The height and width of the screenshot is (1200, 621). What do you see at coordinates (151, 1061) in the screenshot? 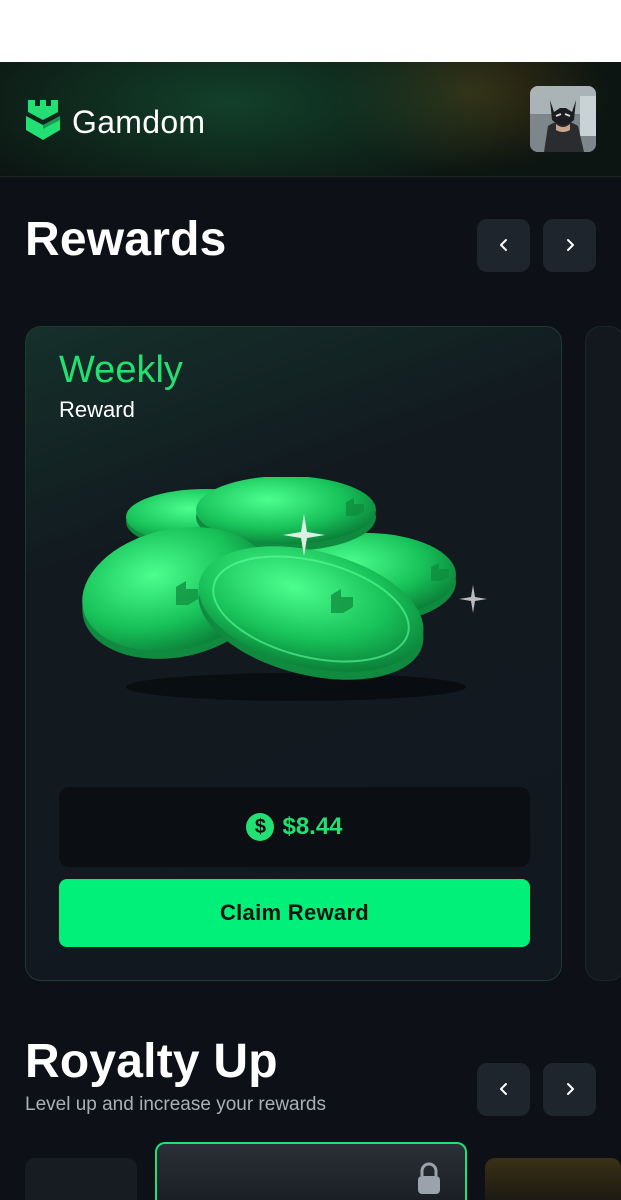
I see `royalty-title: Royalty Up` at bounding box center [151, 1061].